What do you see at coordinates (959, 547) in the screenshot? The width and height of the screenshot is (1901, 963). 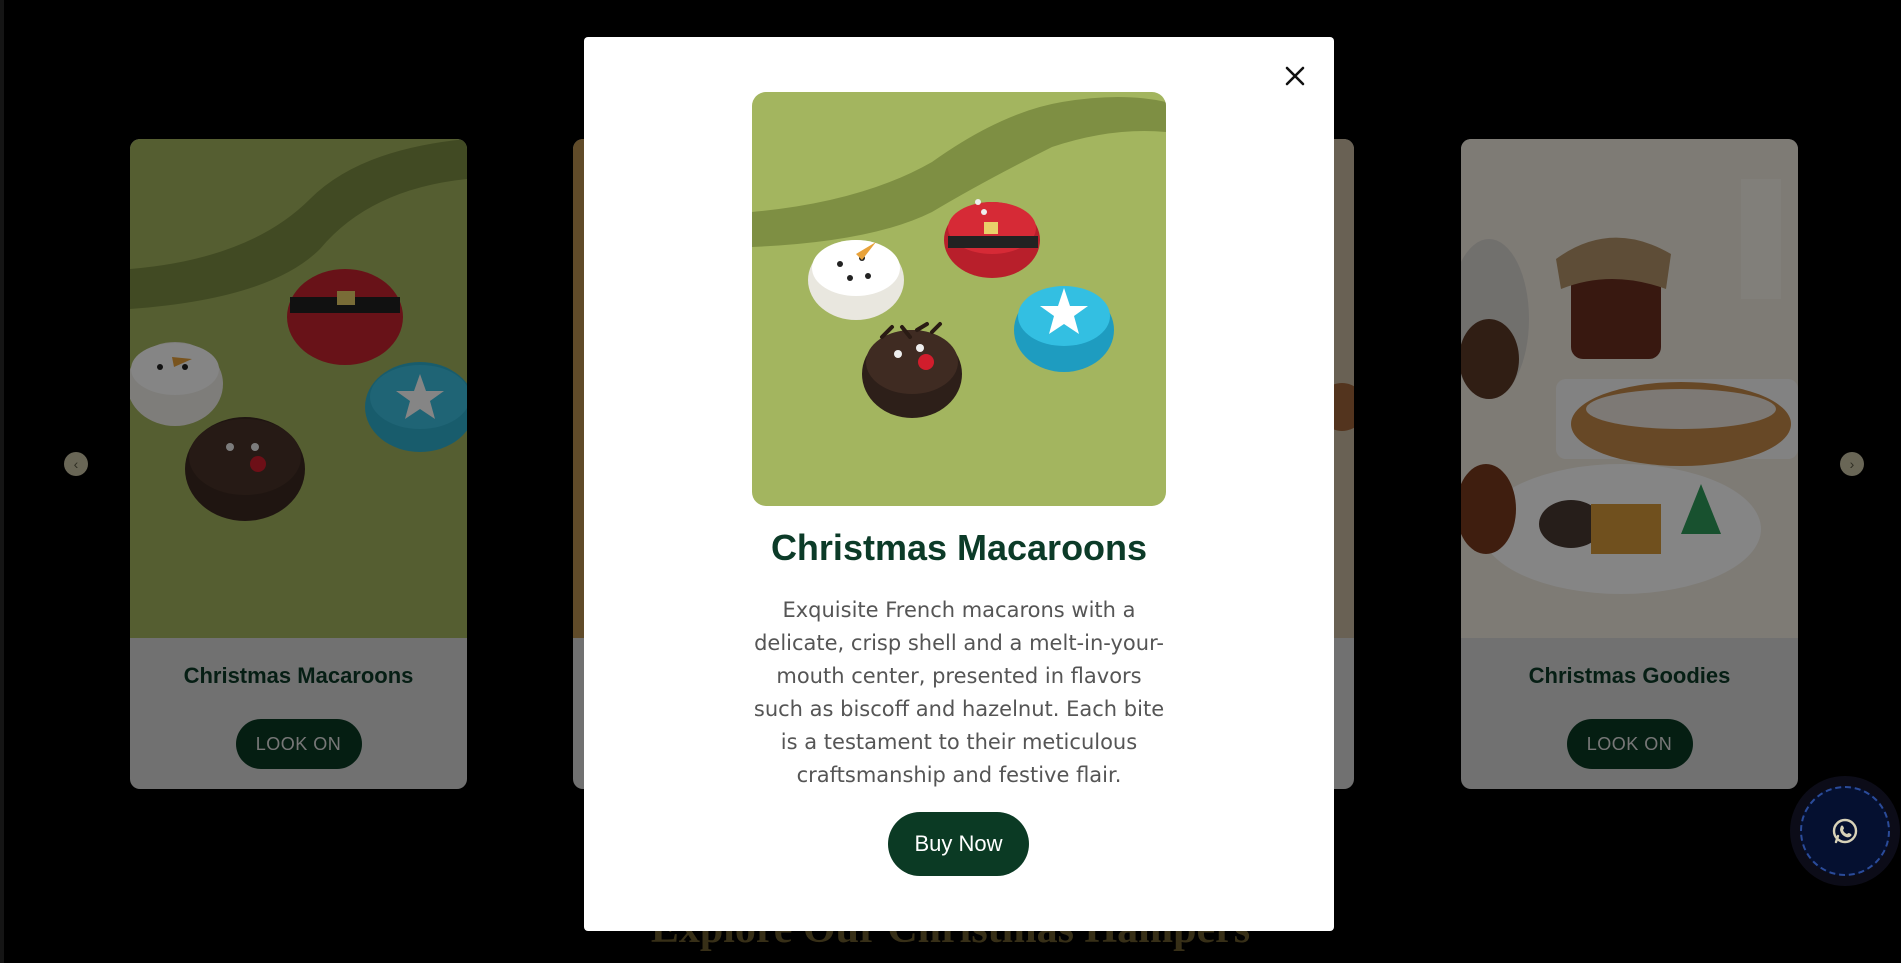 I see `modal-title: Christmas Macaroons` at bounding box center [959, 547].